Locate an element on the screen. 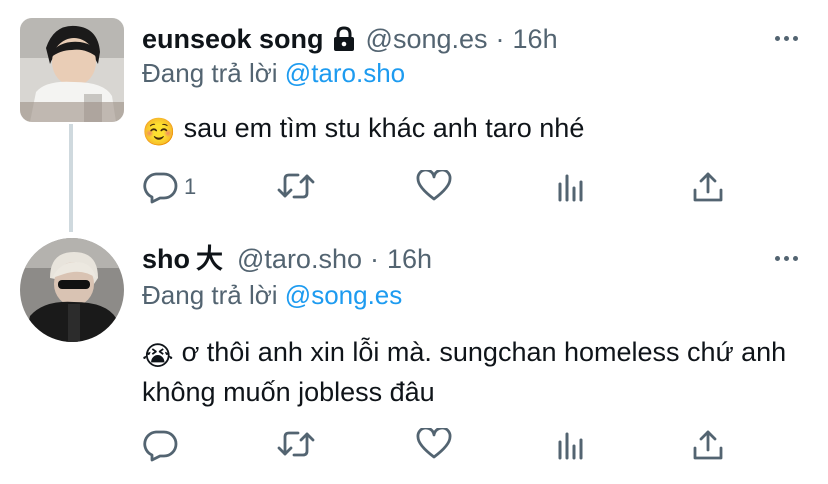 The width and height of the screenshot is (828, 484). reply-button: 1 is located at coordinates (169, 187).